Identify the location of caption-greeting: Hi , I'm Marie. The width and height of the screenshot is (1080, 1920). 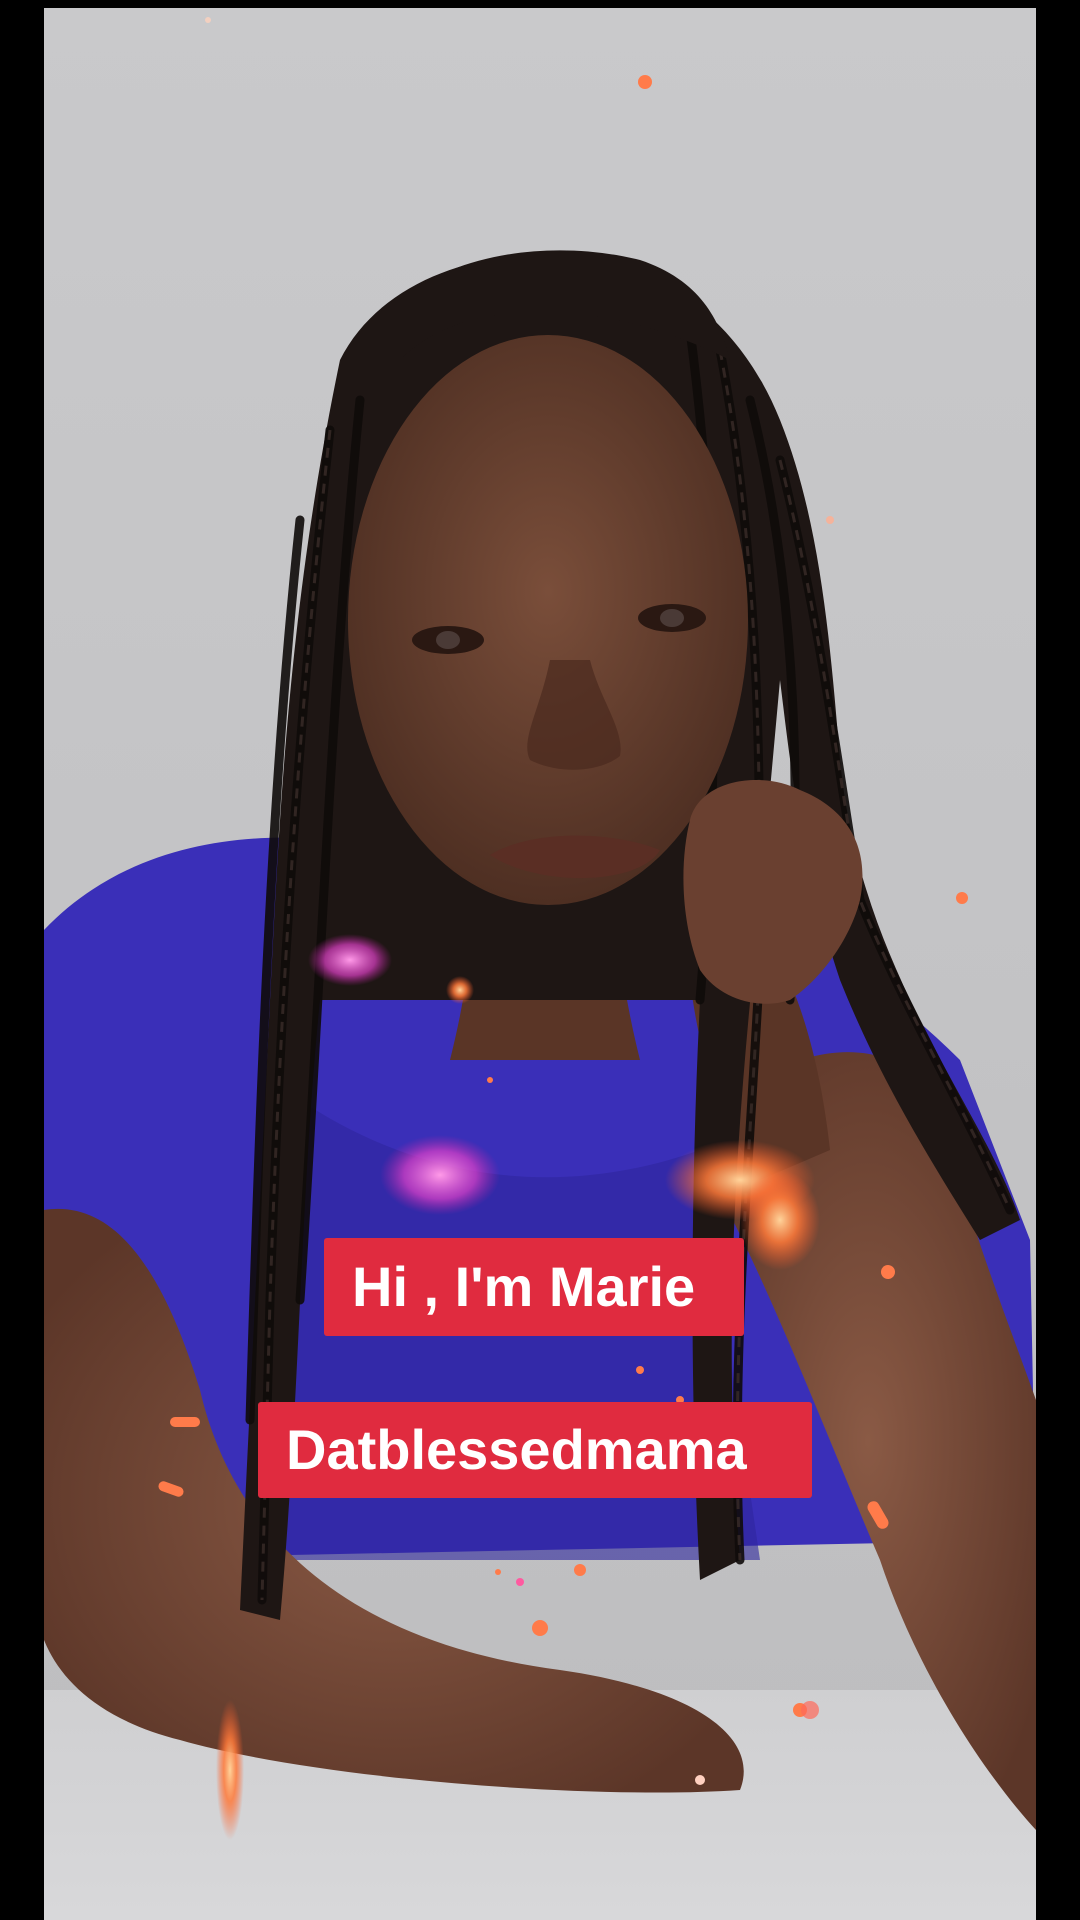
(534, 1287).